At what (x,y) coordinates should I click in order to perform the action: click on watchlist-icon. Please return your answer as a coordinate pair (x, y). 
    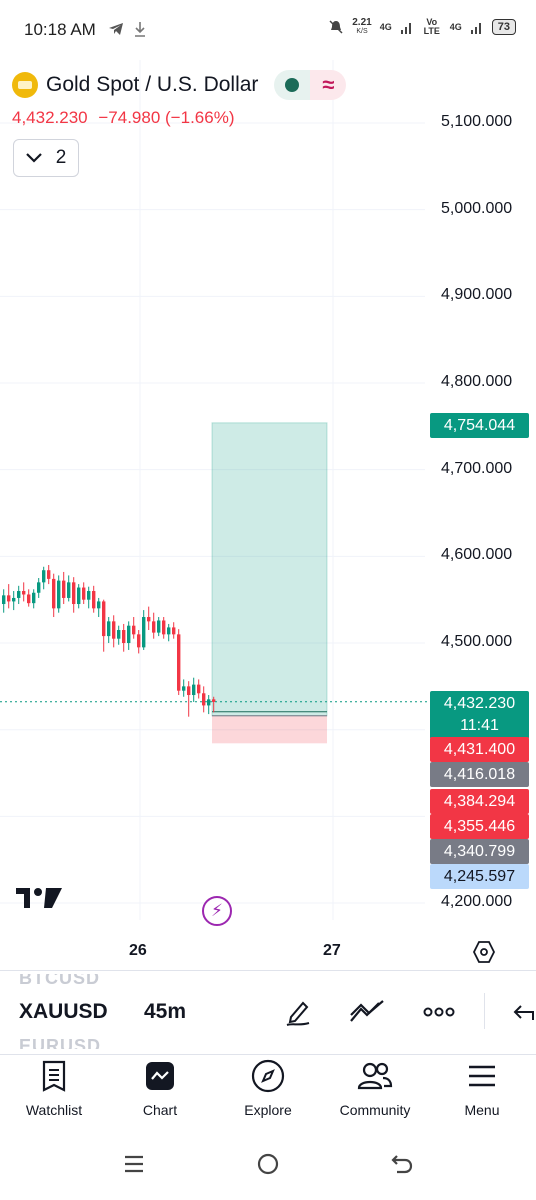
    Looking at the image, I should click on (54, 1076).